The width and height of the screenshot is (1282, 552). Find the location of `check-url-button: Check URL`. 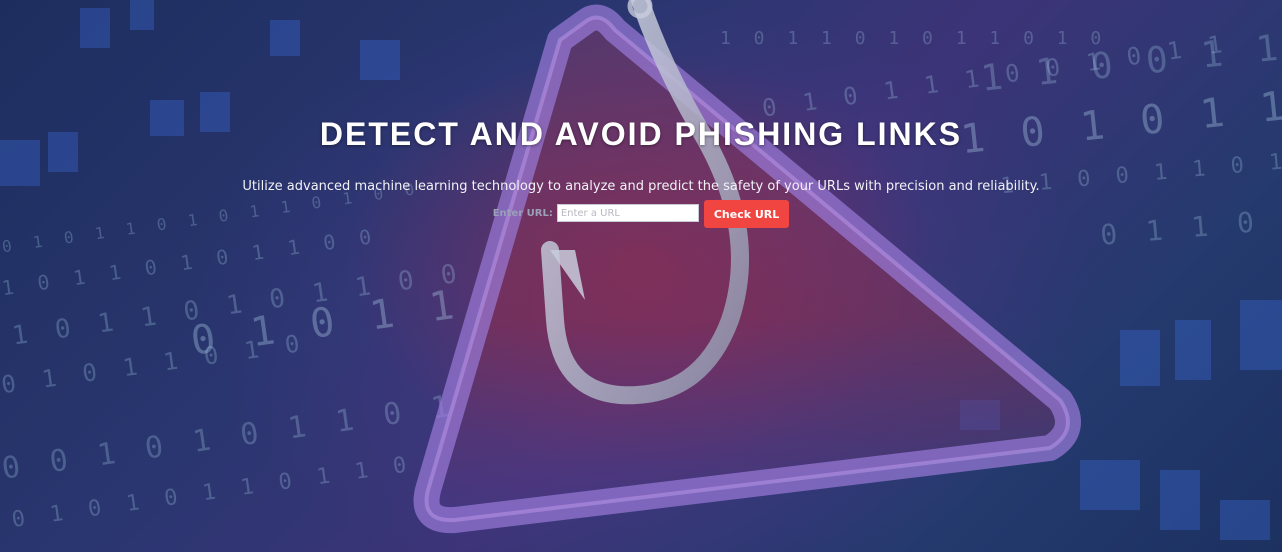

check-url-button: Check URL is located at coordinates (746, 214).